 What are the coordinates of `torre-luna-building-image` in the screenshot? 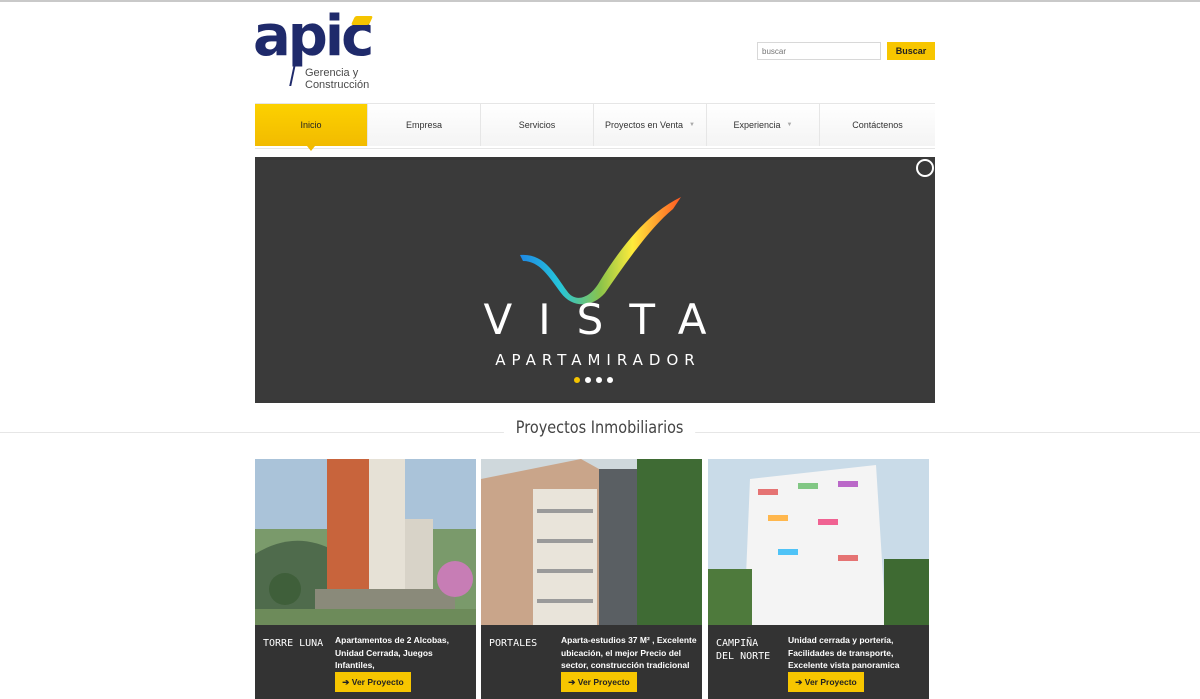 It's located at (365, 542).